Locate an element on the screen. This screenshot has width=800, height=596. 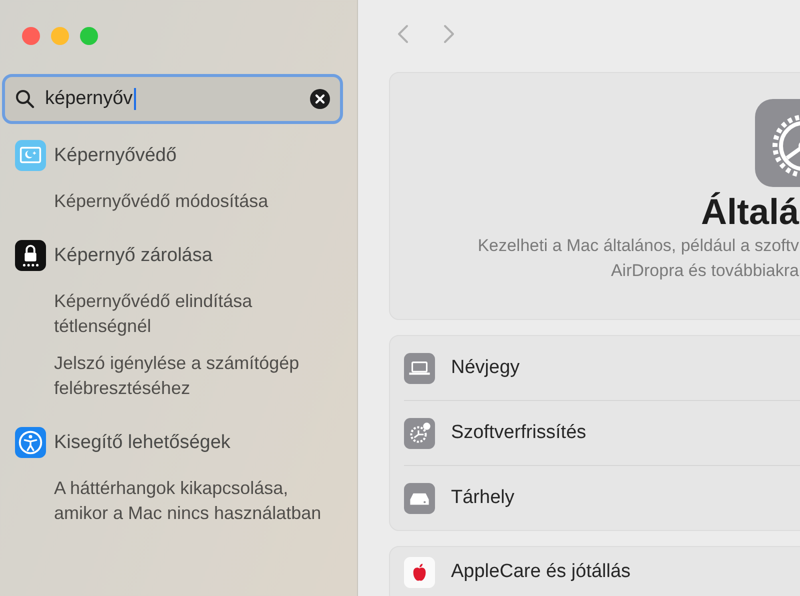
result-item: Jelszó igénylése a számítógép felébresztéséhez is located at coordinates (190, 376).